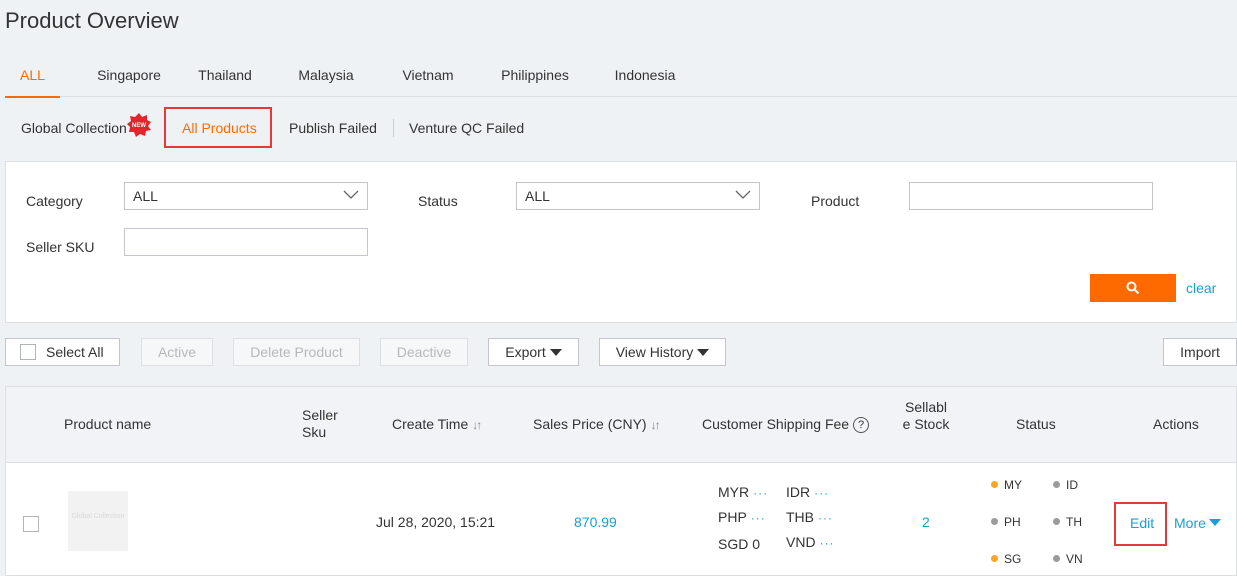  I want to click on status-id: ID, so click(1065, 485).